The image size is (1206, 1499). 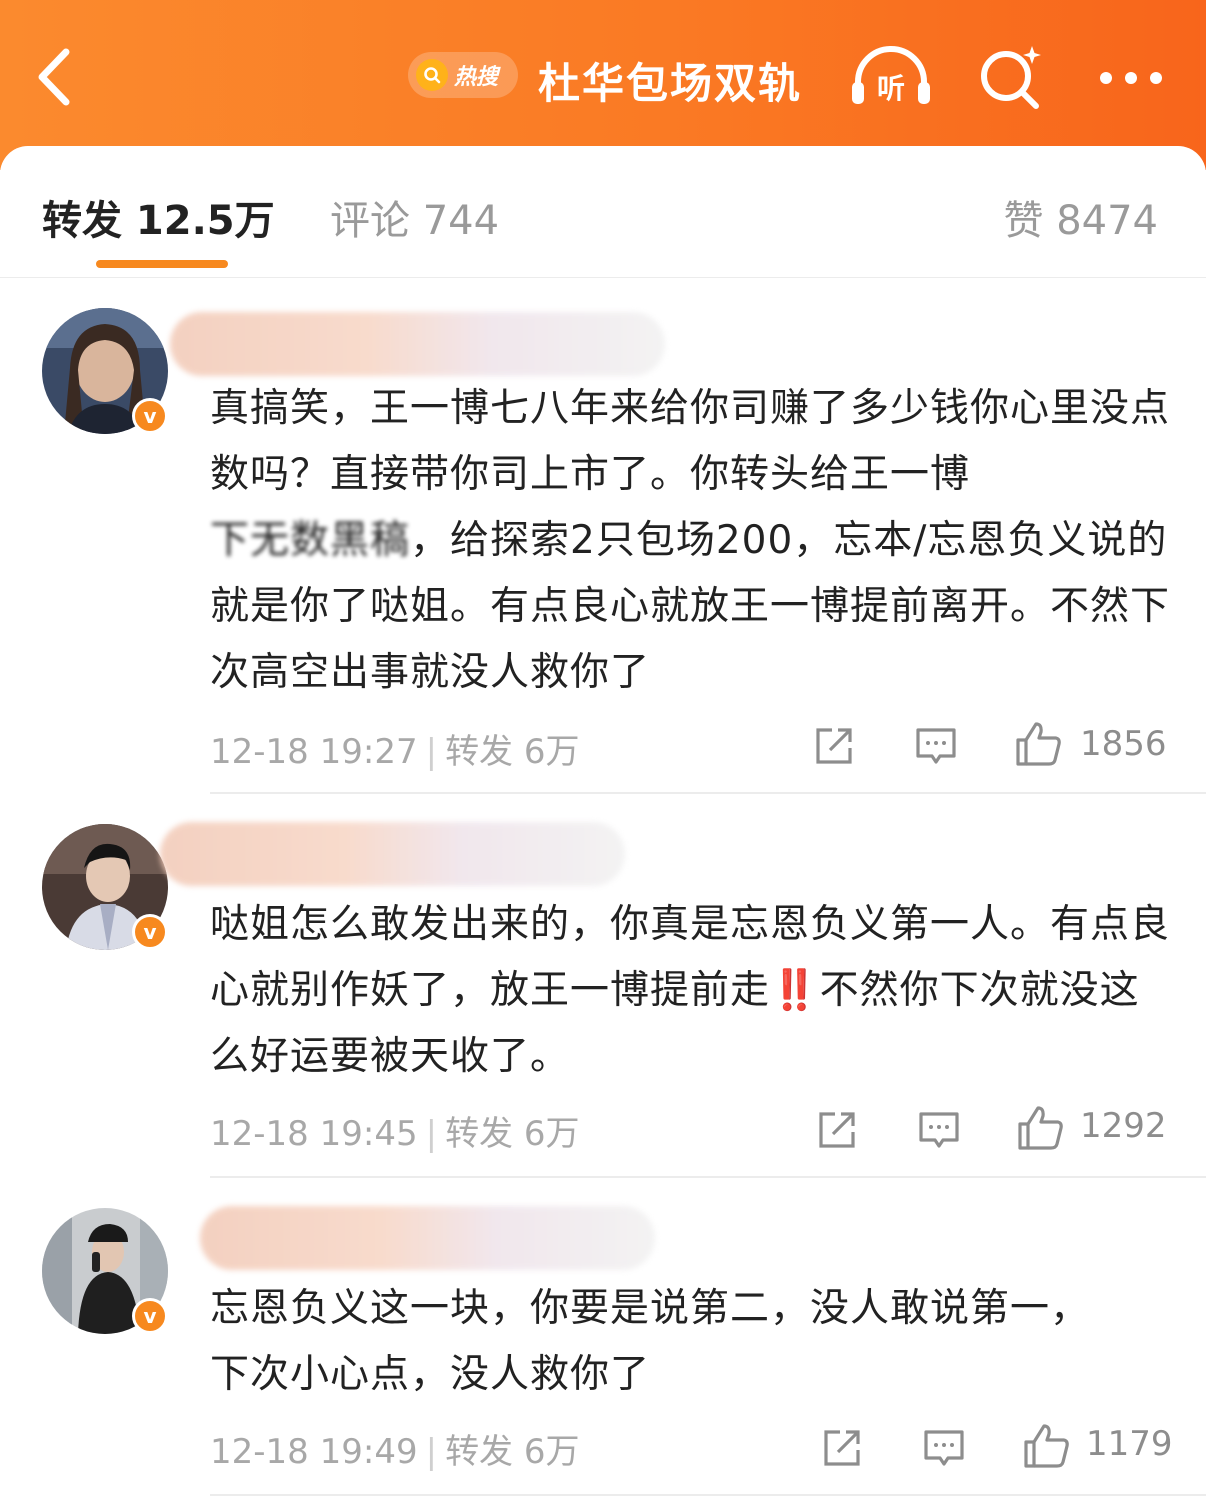 What do you see at coordinates (650, 1341) in the screenshot?
I see `repost-text: 忘恩负义这一块，你要是说第二，没人敢说第一，下次小心点，没人救你了` at bounding box center [650, 1341].